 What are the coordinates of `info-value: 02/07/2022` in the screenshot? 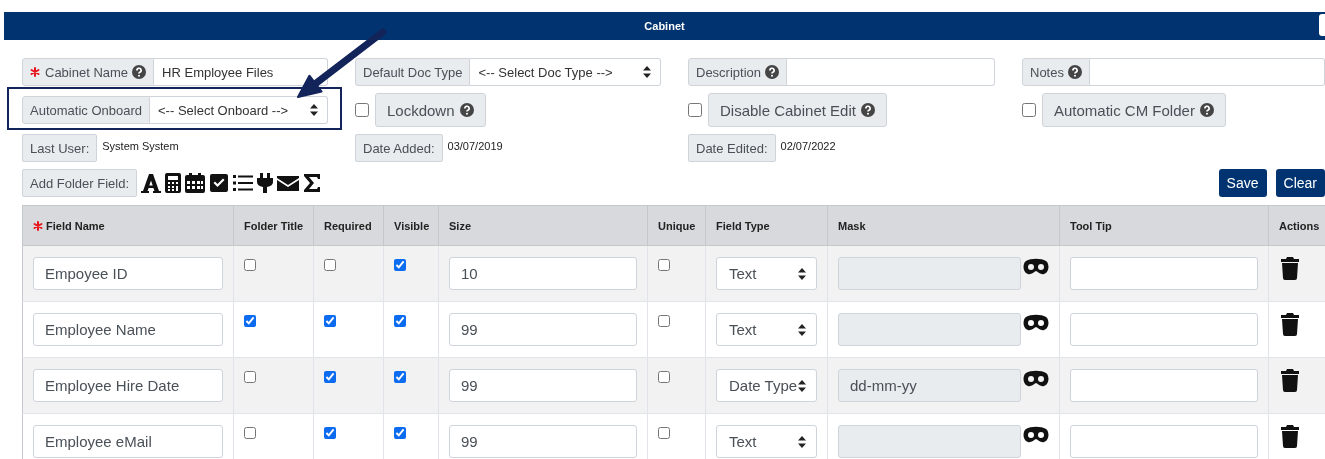 It's located at (808, 146).